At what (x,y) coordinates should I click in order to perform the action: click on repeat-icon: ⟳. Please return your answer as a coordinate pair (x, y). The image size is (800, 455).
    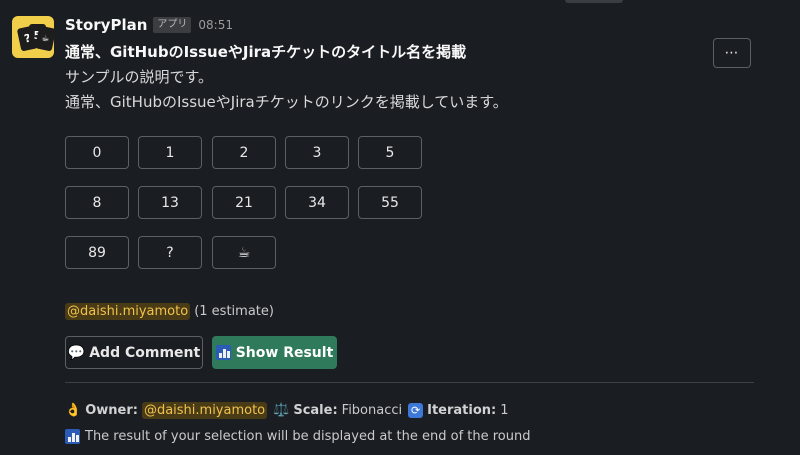
    Looking at the image, I should click on (416, 410).